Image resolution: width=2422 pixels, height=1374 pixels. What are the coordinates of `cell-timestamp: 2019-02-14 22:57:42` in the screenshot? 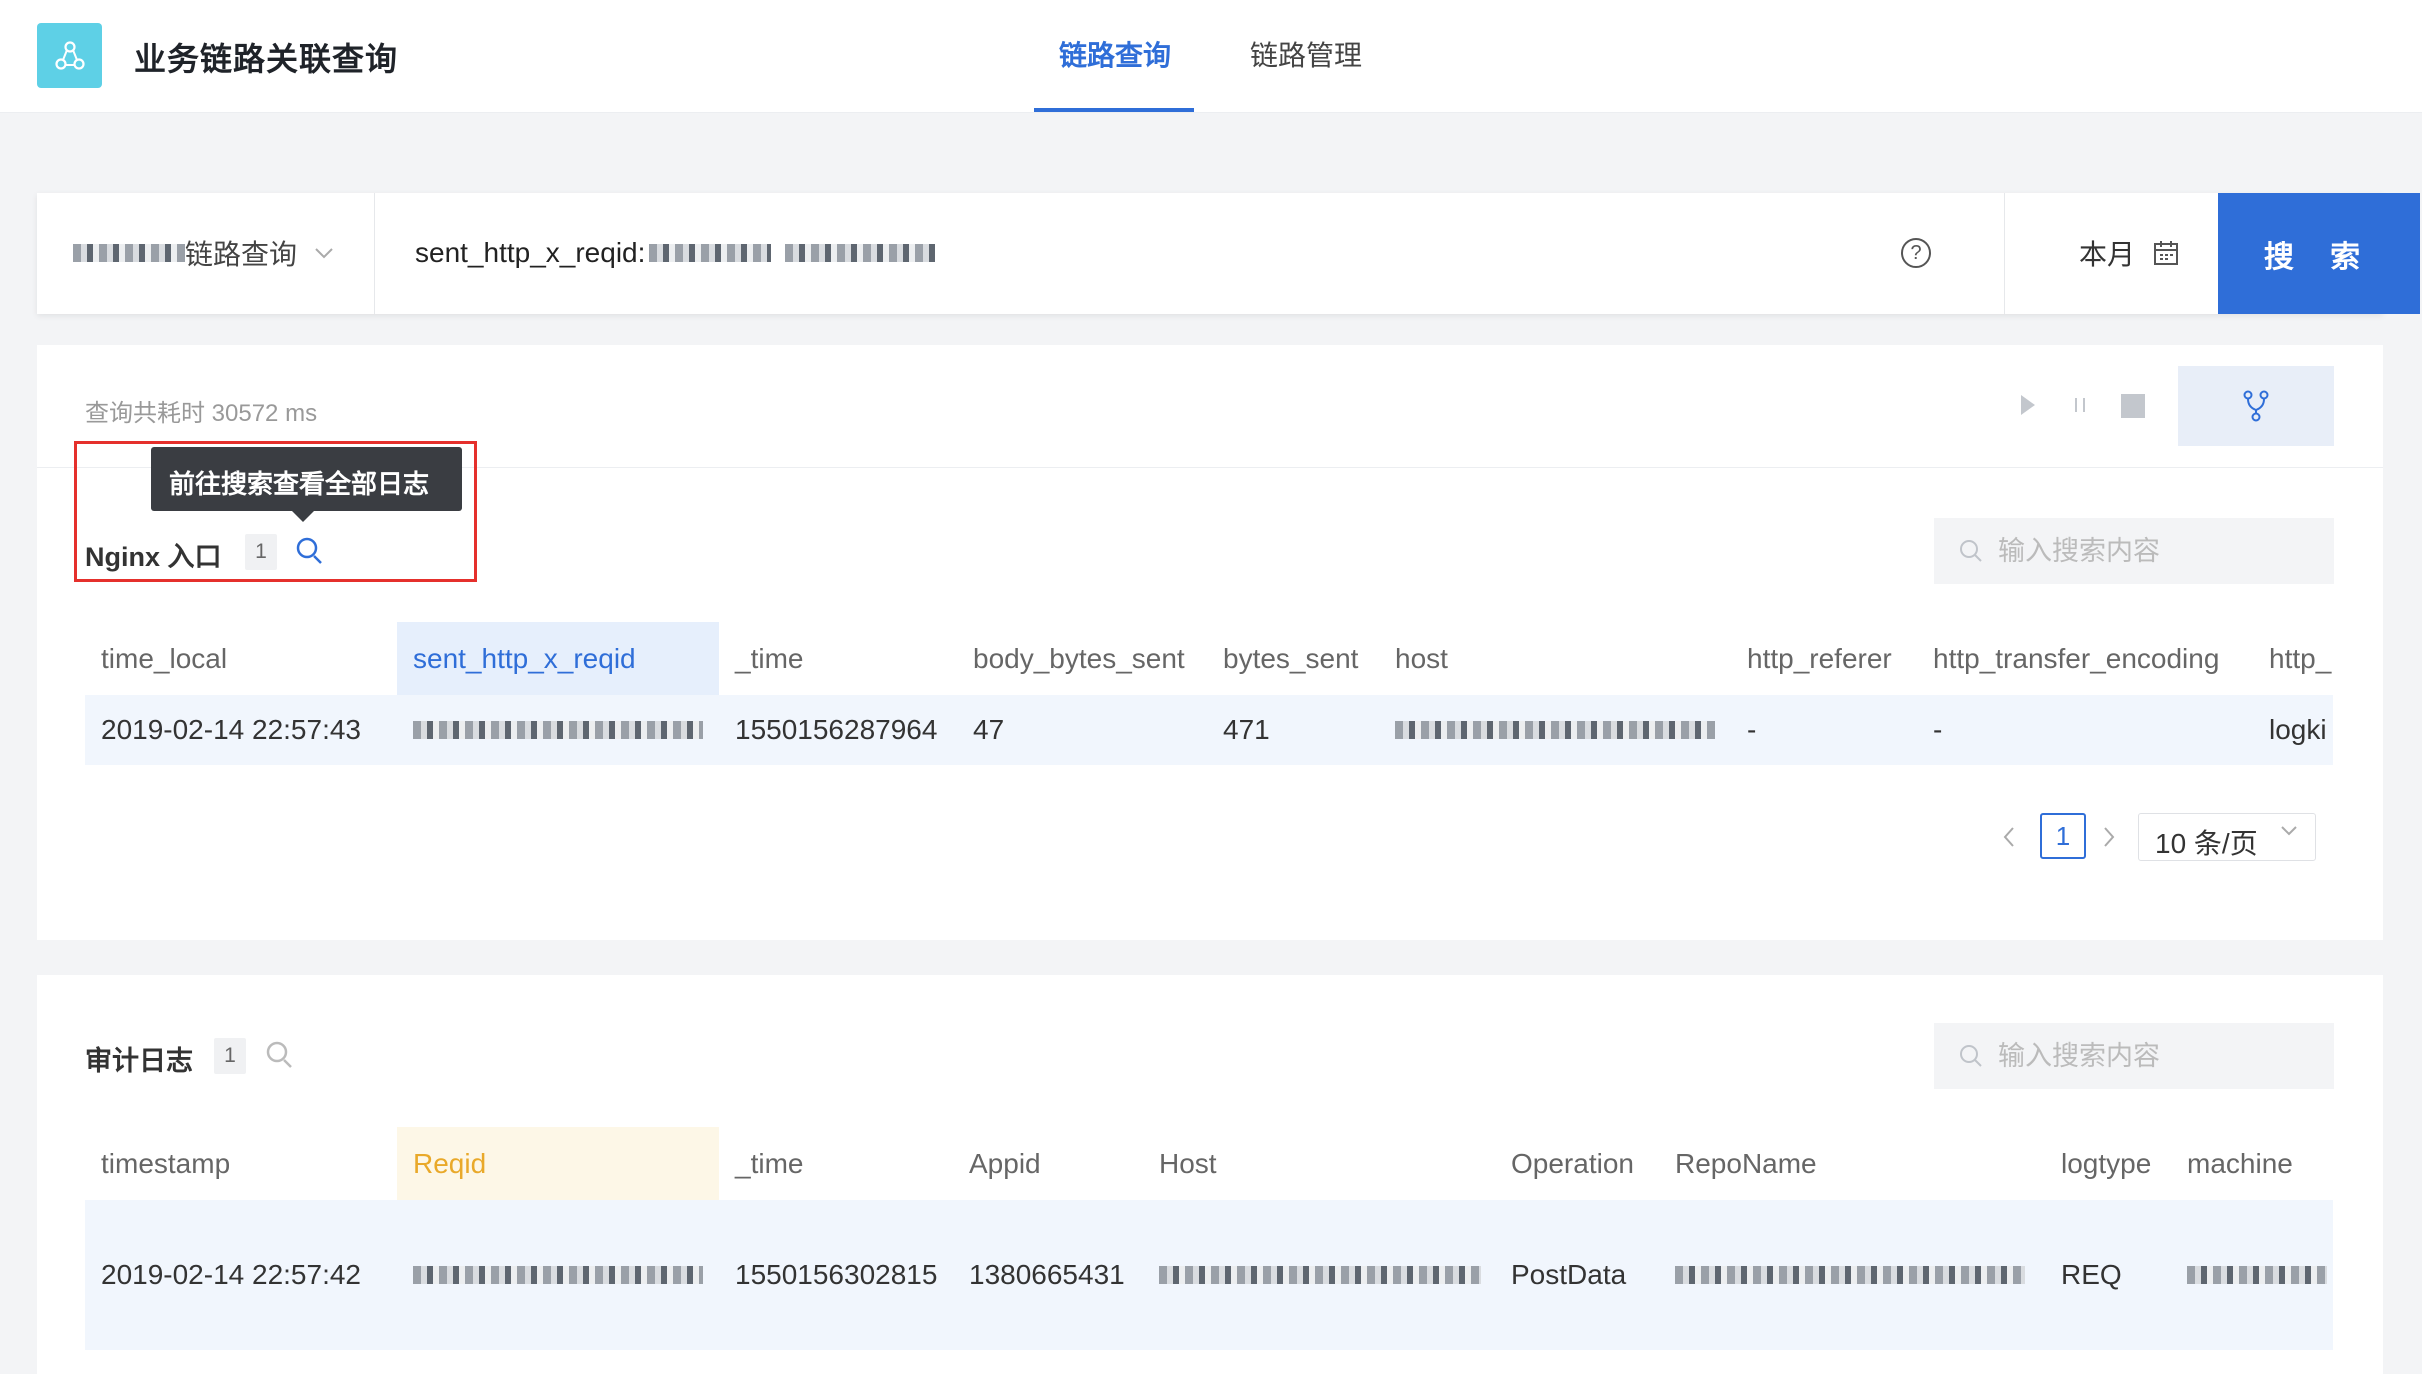 It's located at (241, 1275).